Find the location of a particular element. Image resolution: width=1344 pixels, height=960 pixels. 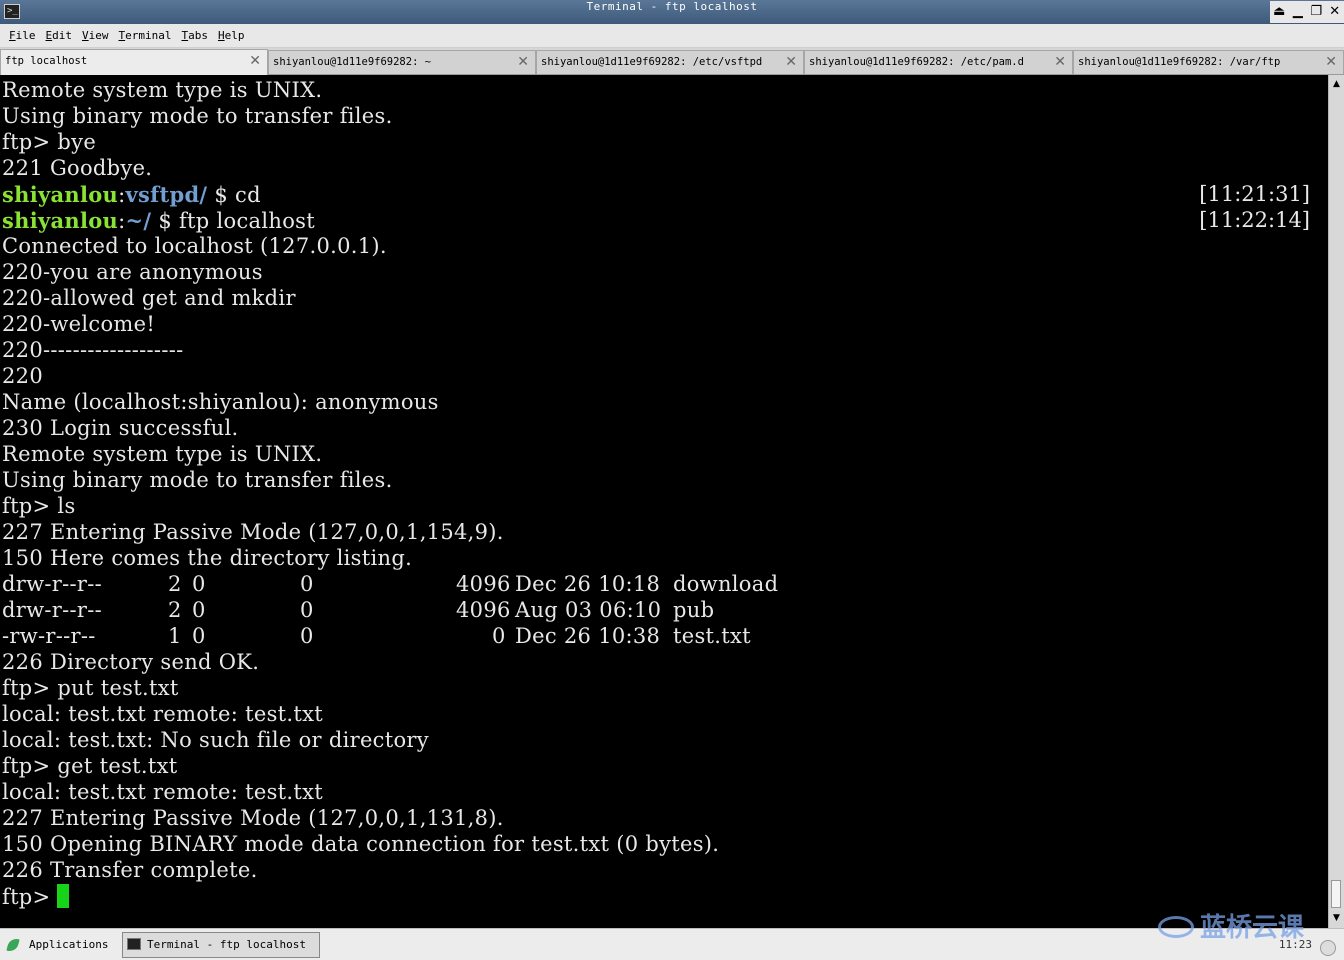

minimize-button: ▁ is located at coordinates (1298, 12).